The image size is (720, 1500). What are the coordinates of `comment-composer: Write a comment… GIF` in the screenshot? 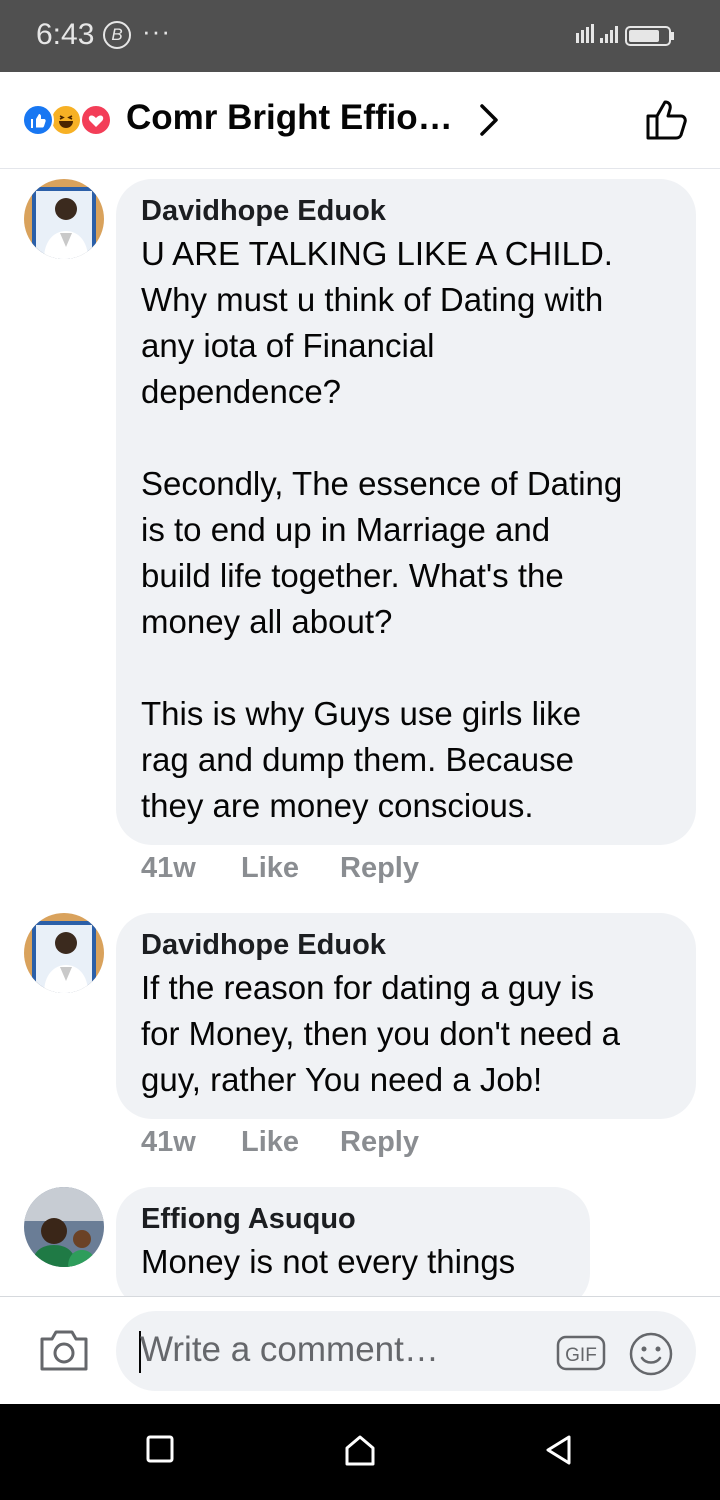 It's located at (360, 1350).